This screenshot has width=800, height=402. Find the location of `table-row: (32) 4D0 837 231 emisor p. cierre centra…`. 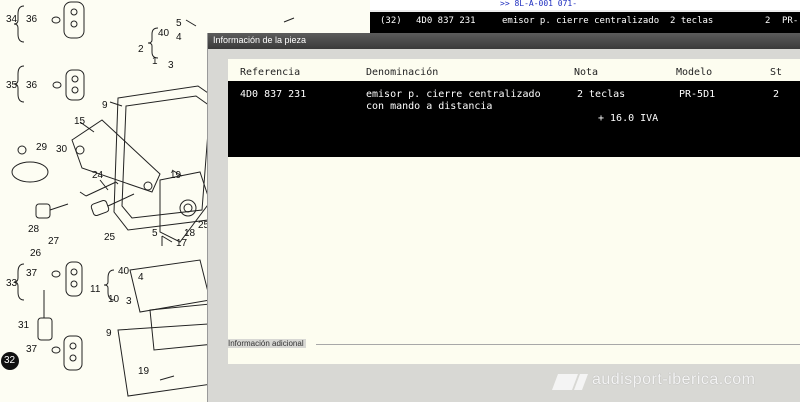

table-row: (32) 4D0 837 231 emisor p. cierre centra… is located at coordinates (585, 23).